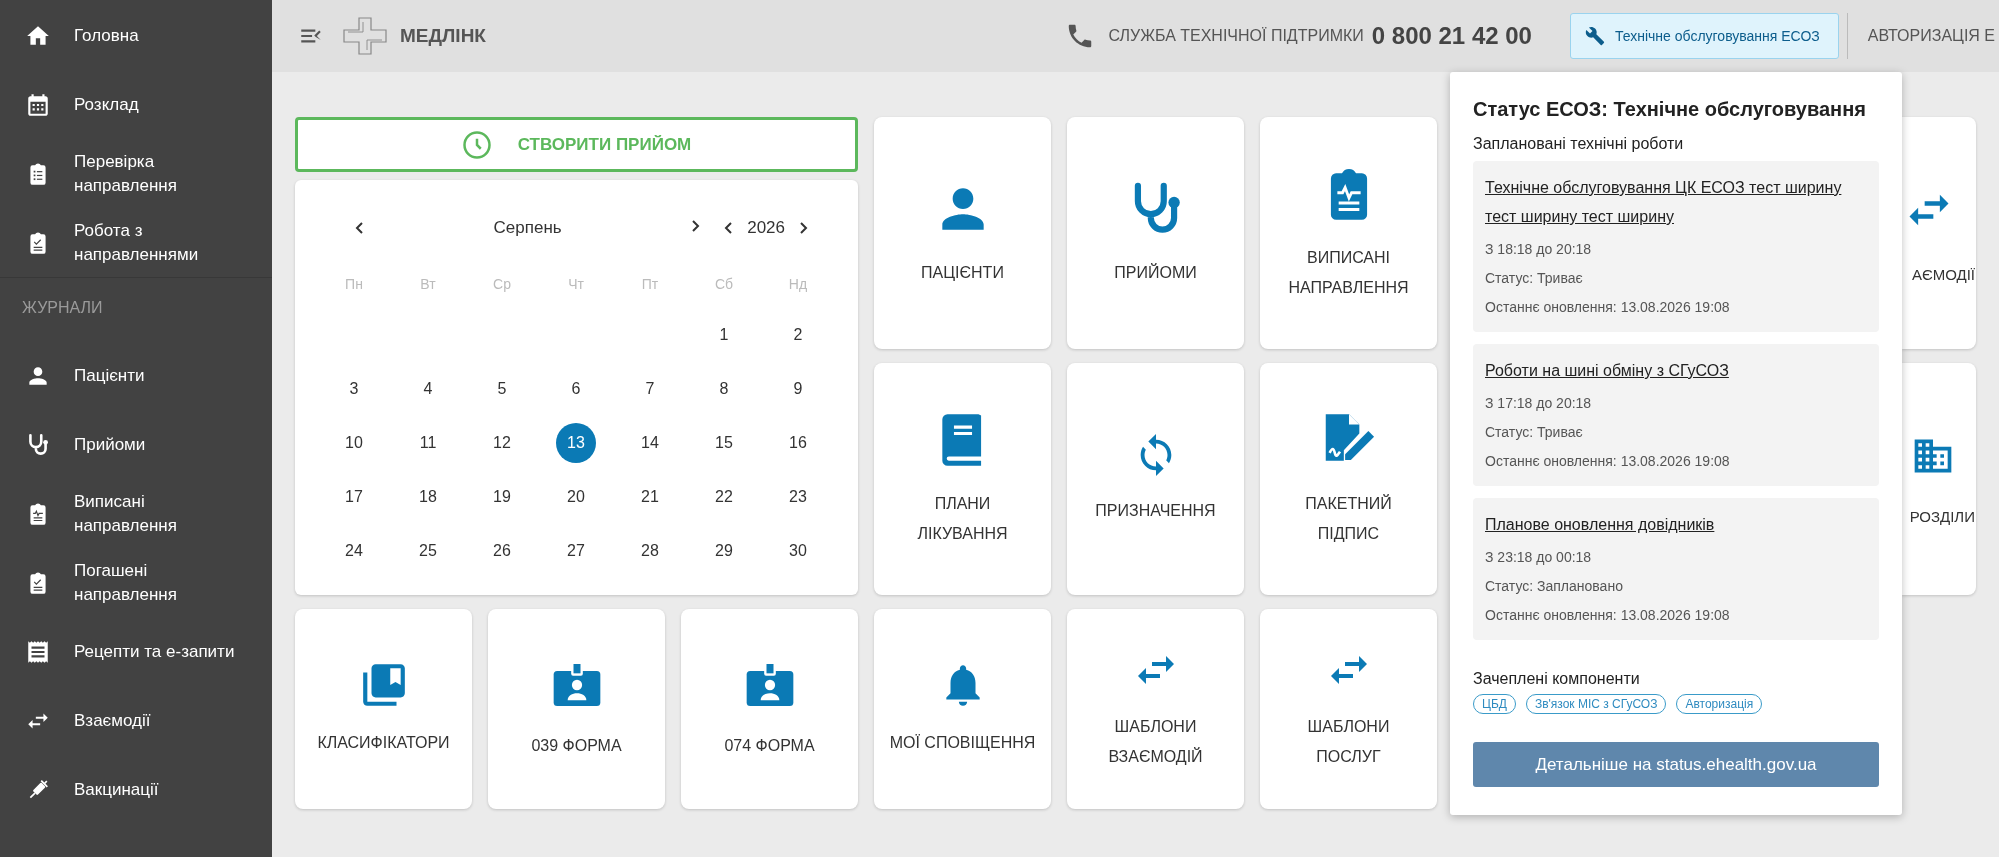 The image size is (1999, 857). I want to click on maintenance-button: Технічне обслуговування ЕСОЗ, so click(1704, 36).